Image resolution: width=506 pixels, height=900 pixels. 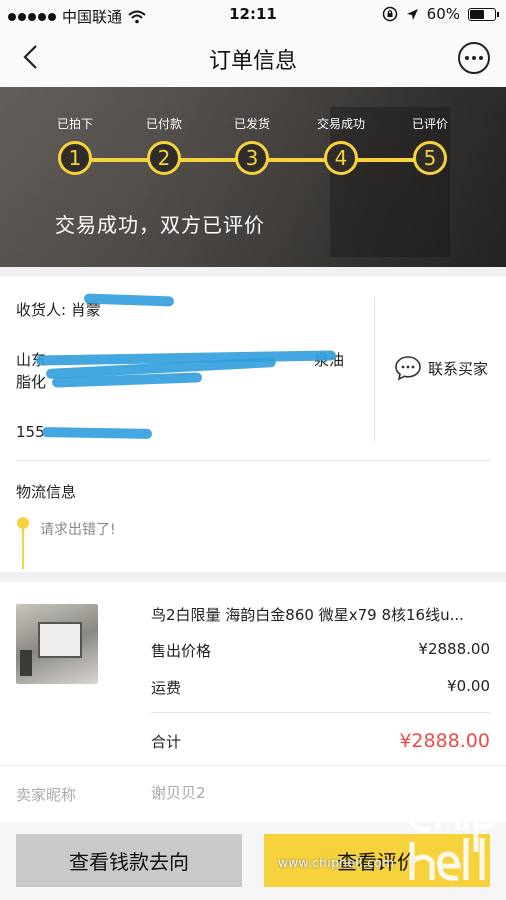 What do you see at coordinates (178, 793) in the screenshot?
I see `seller-name: 谢贝贝2` at bounding box center [178, 793].